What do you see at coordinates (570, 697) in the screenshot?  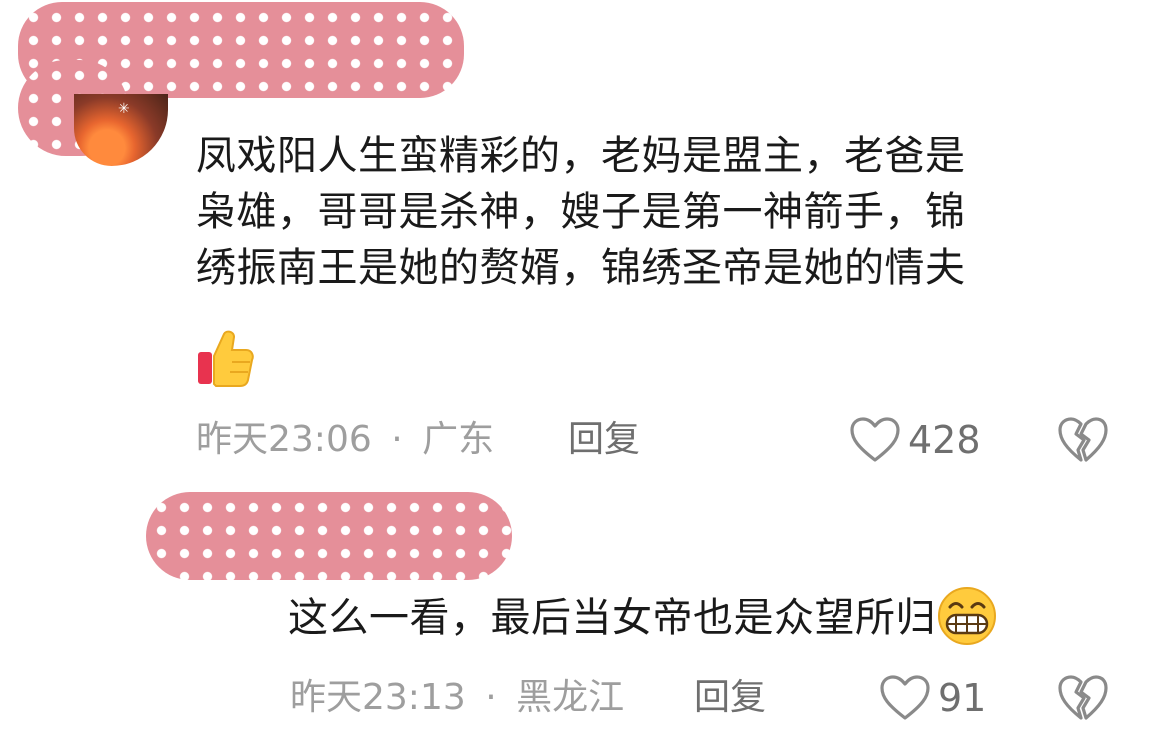 I see `comment-location: 黑龙江` at bounding box center [570, 697].